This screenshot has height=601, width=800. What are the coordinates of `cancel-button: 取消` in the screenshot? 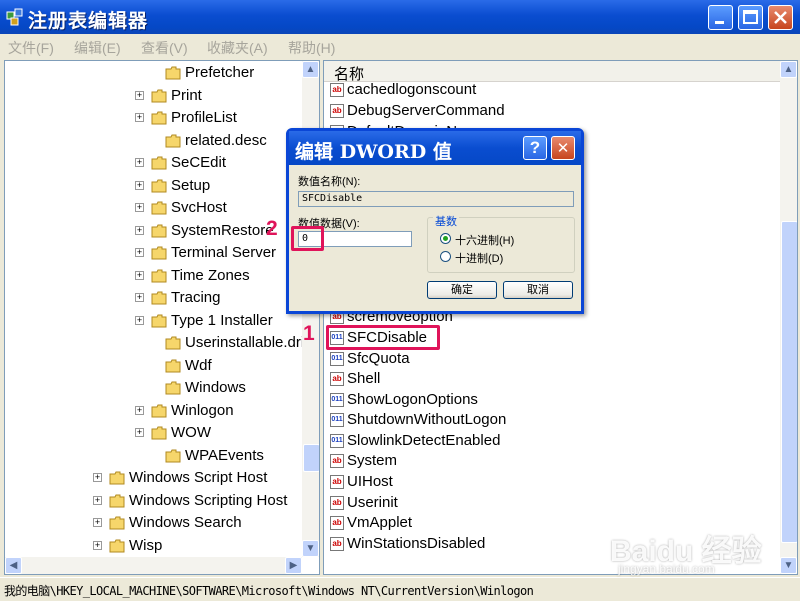 It's located at (538, 290).